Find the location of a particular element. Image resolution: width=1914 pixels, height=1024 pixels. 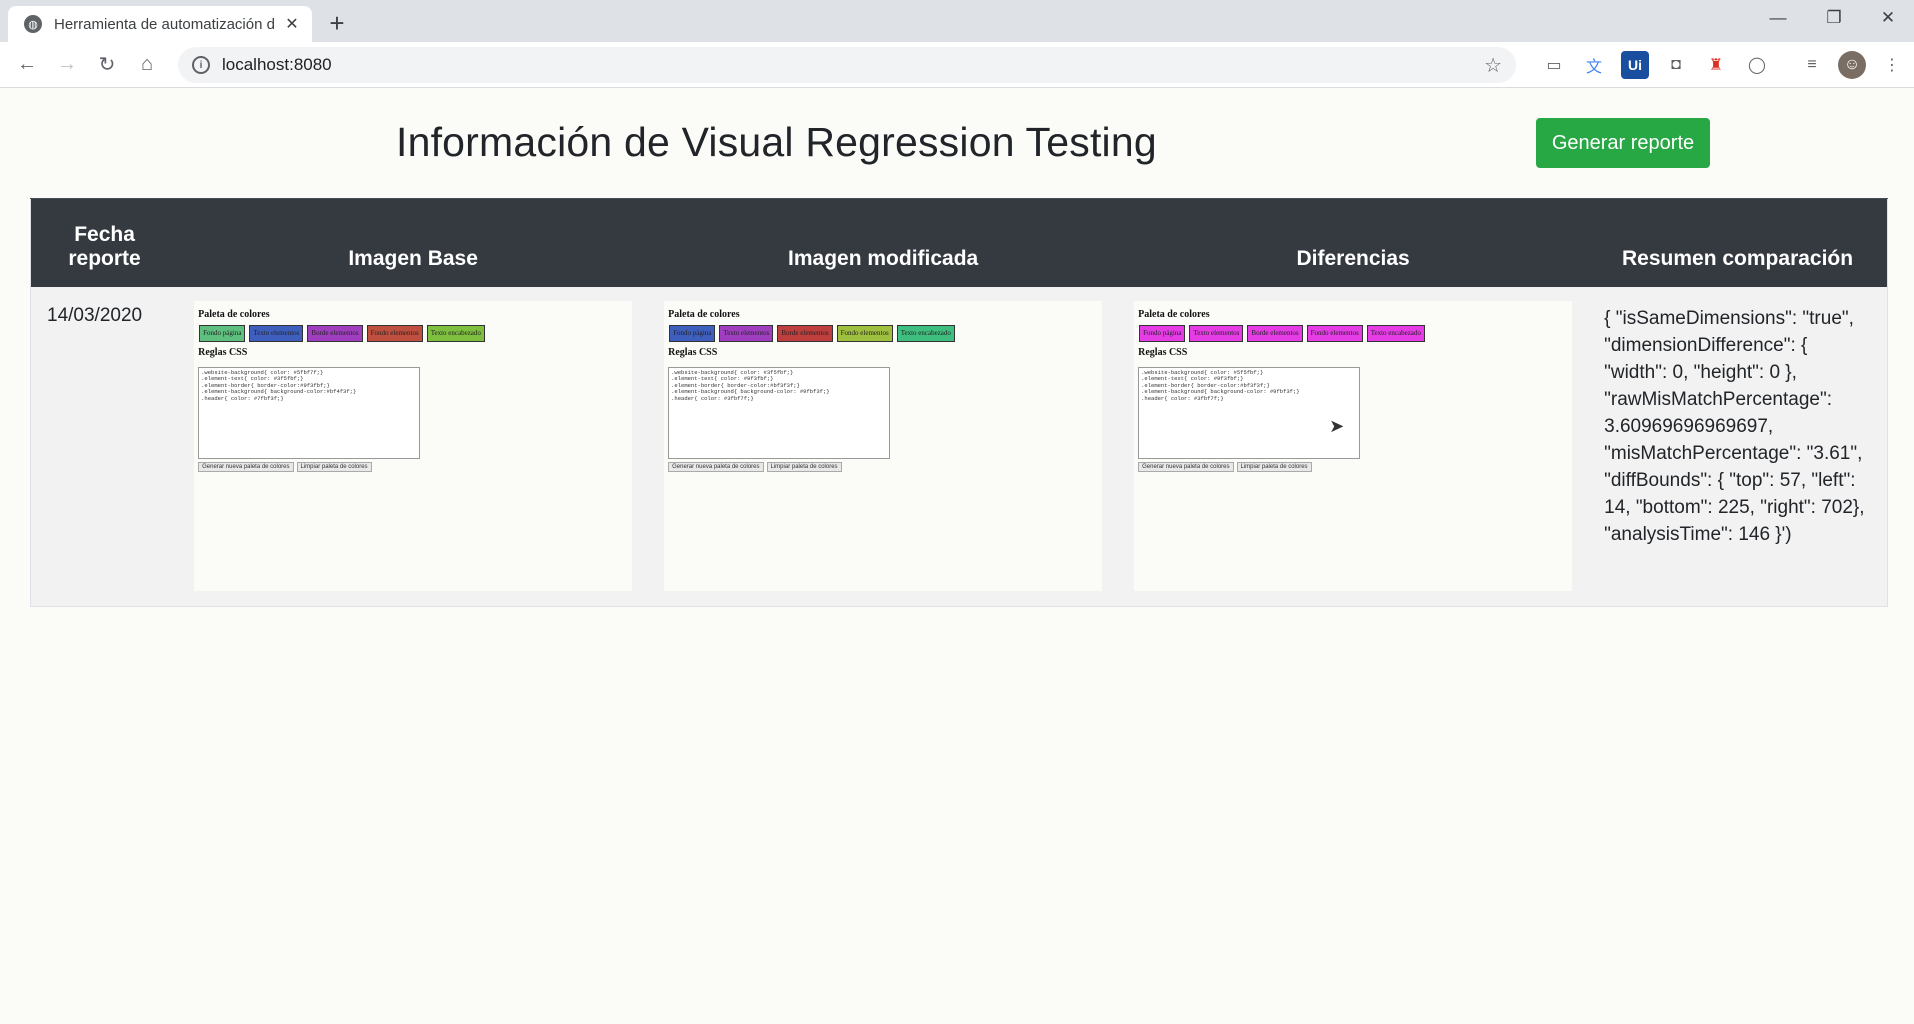

header-base: Imagen Base is located at coordinates (413, 242).